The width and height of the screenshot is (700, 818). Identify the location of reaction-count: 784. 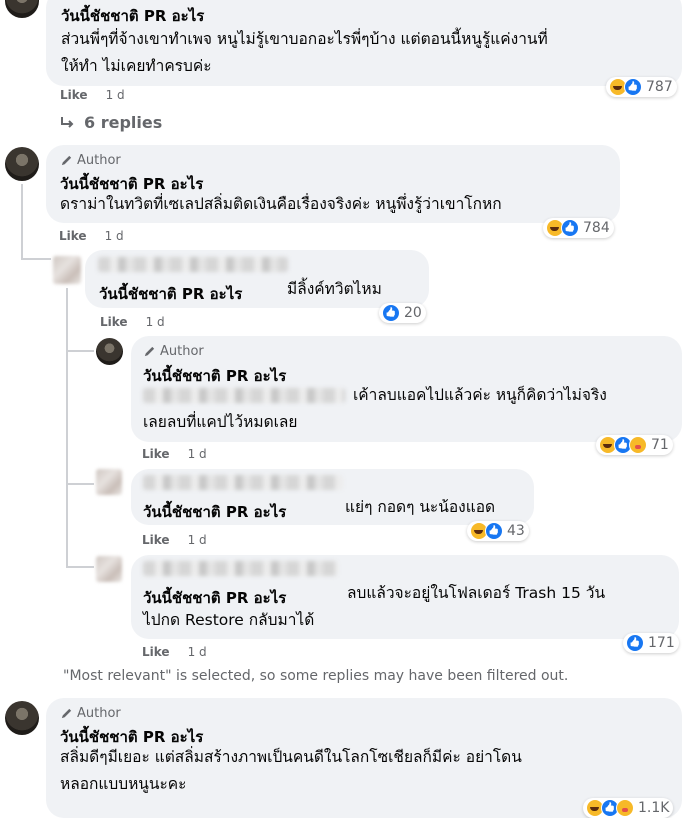
(596, 228).